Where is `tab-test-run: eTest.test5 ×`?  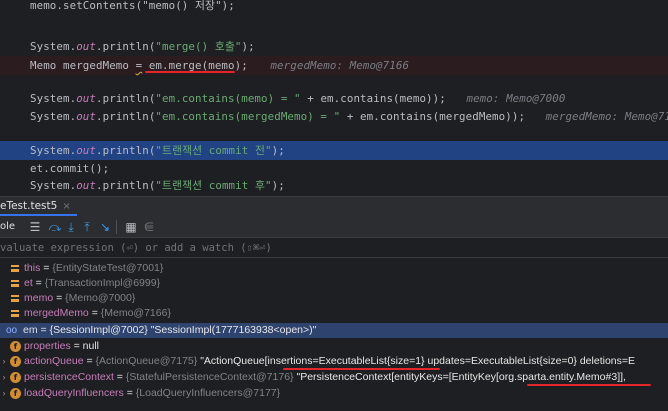 tab-test-run: eTest.test5 × is located at coordinates (38, 206).